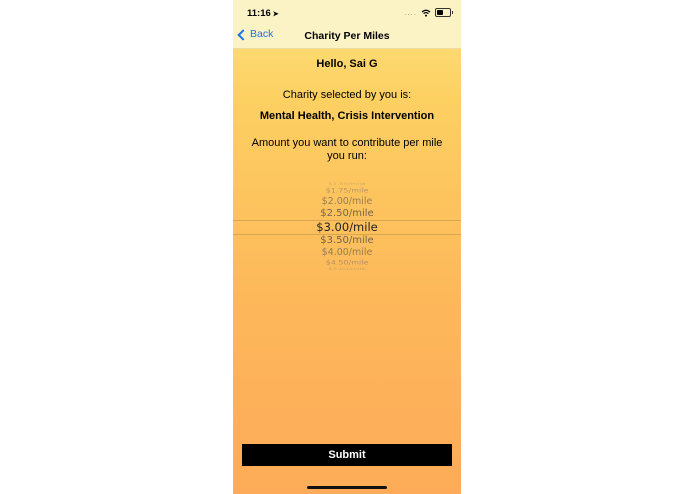  Describe the element at coordinates (347, 201) in the screenshot. I see `picker-item: $2.00/mile` at that location.